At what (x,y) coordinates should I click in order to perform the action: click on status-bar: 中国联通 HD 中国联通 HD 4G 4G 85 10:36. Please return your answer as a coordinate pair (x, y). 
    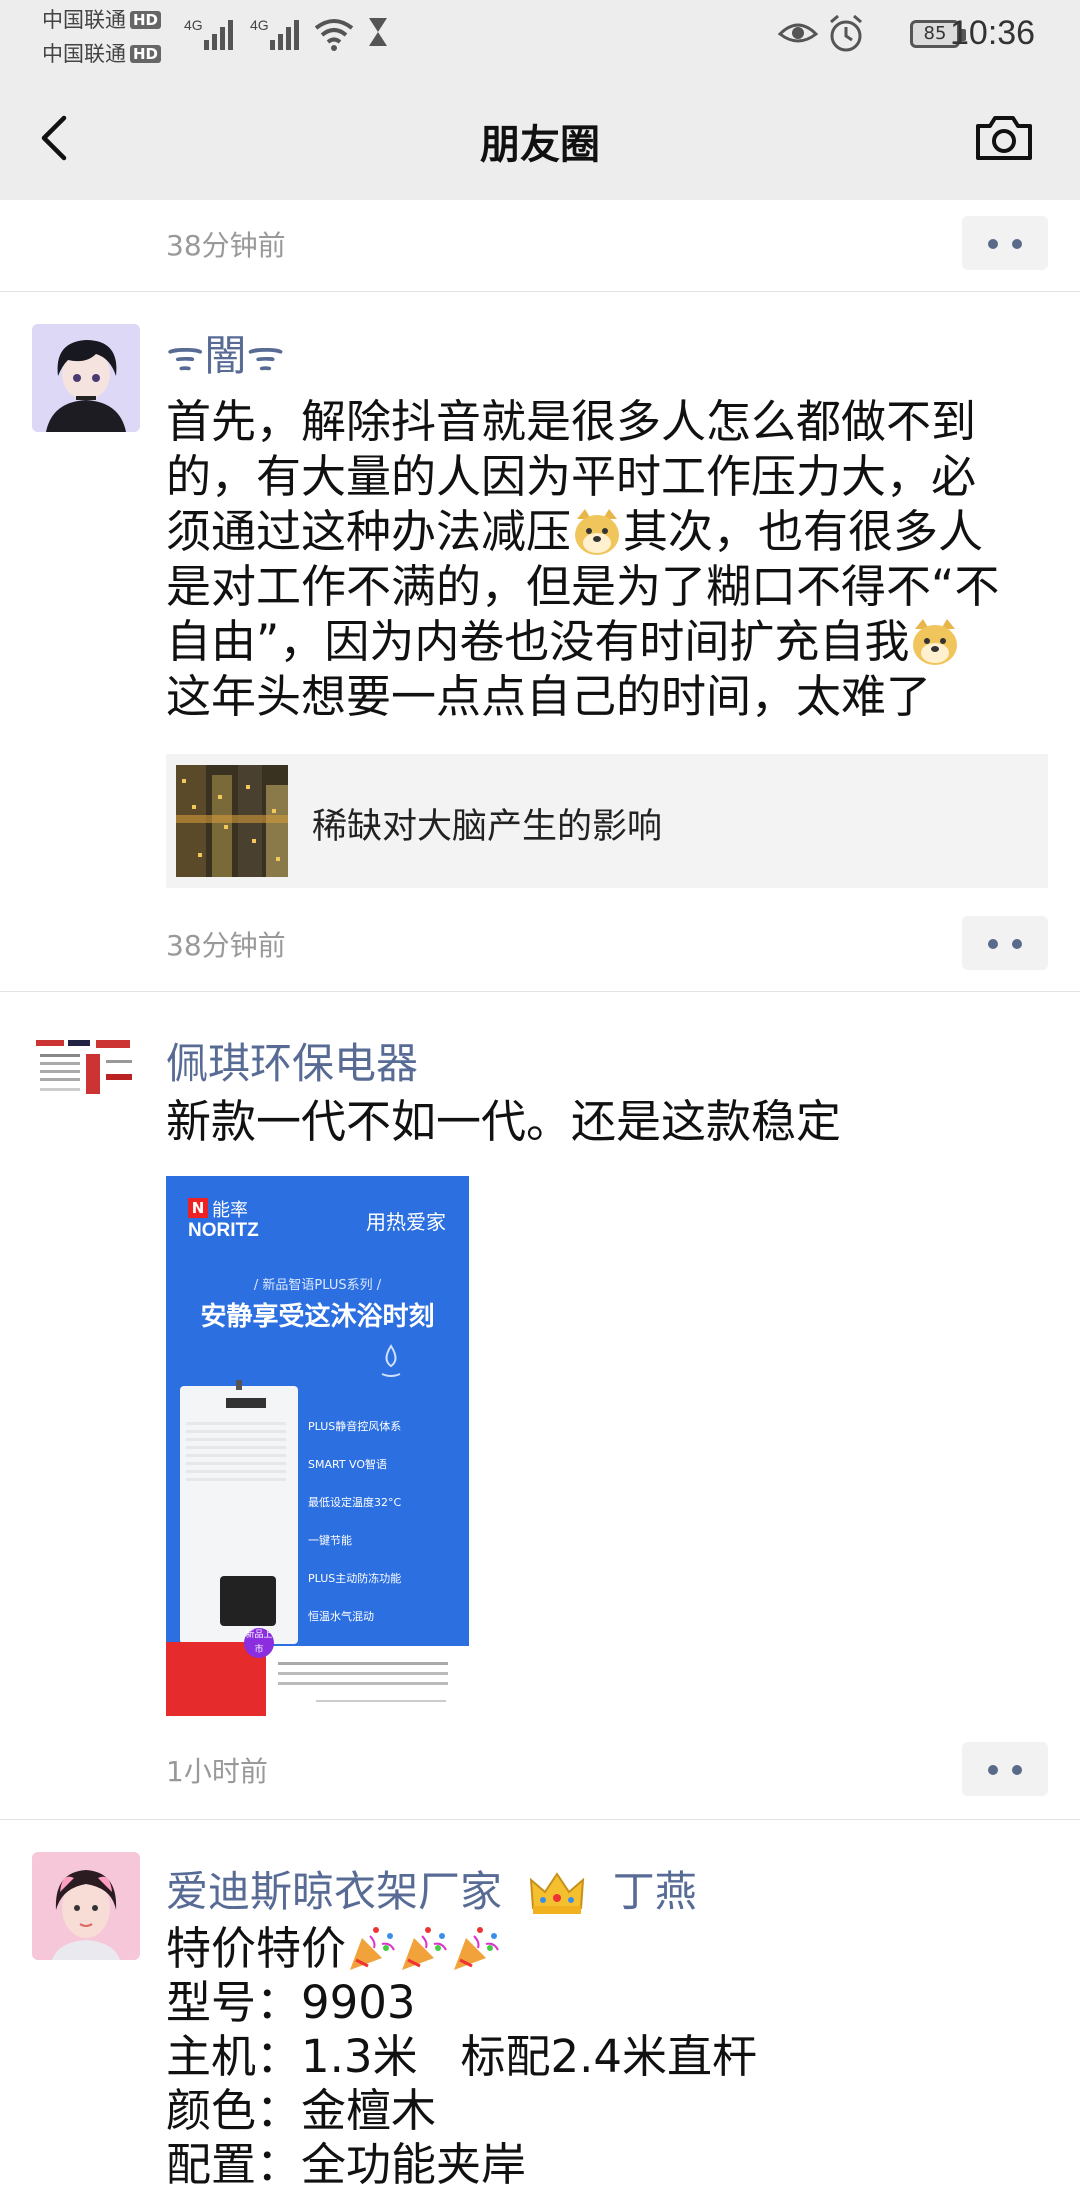
    Looking at the image, I should click on (540, 36).